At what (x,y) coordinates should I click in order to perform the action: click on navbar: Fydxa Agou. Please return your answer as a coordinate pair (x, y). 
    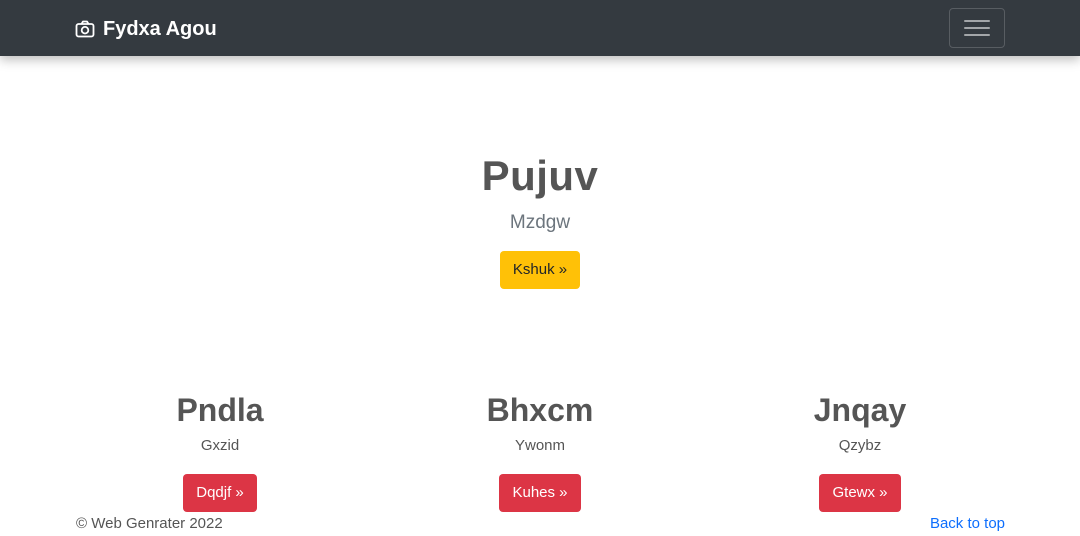
    Looking at the image, I should click on (540, 28).